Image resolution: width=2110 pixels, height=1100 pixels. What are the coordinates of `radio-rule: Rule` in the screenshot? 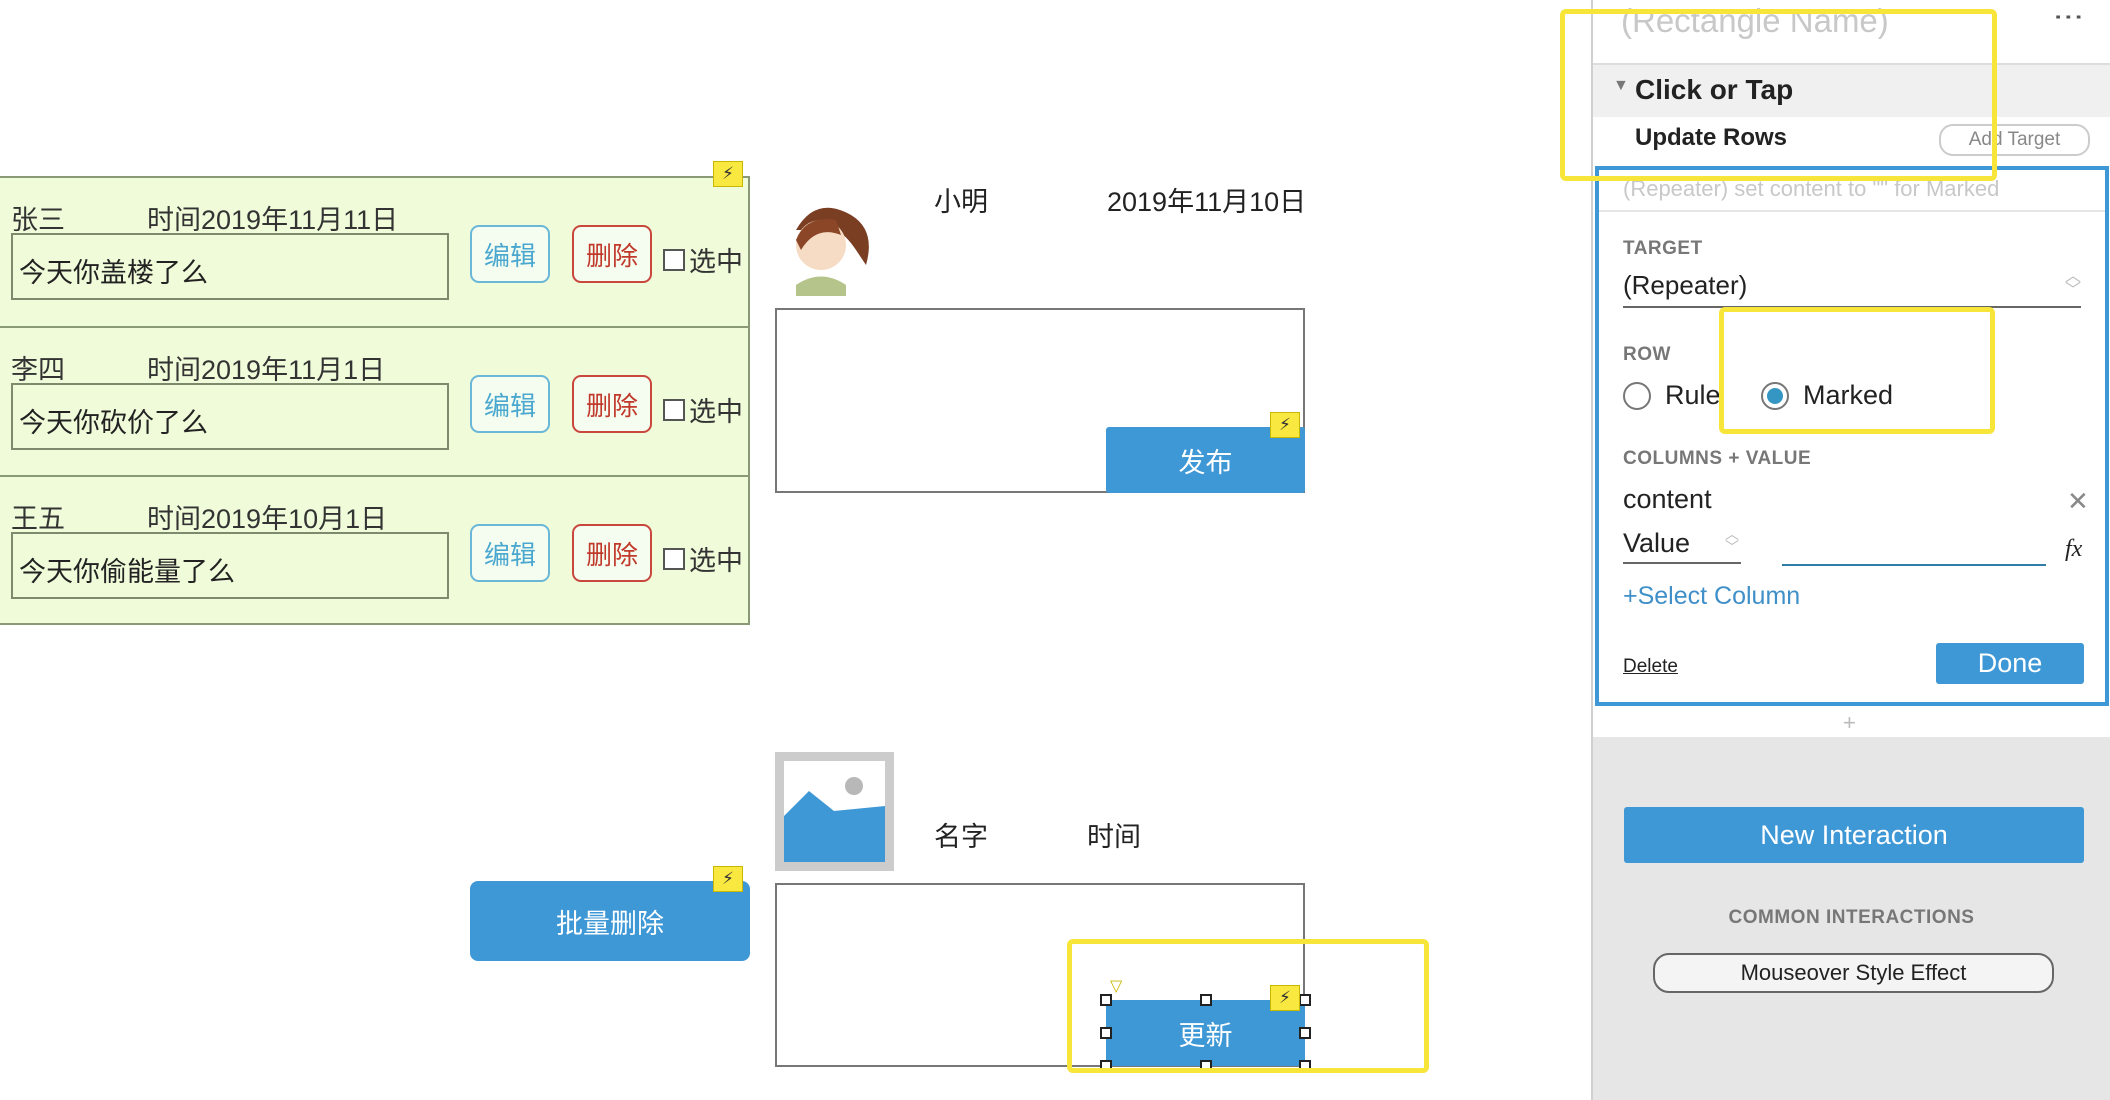 It's located at (1672, 395).